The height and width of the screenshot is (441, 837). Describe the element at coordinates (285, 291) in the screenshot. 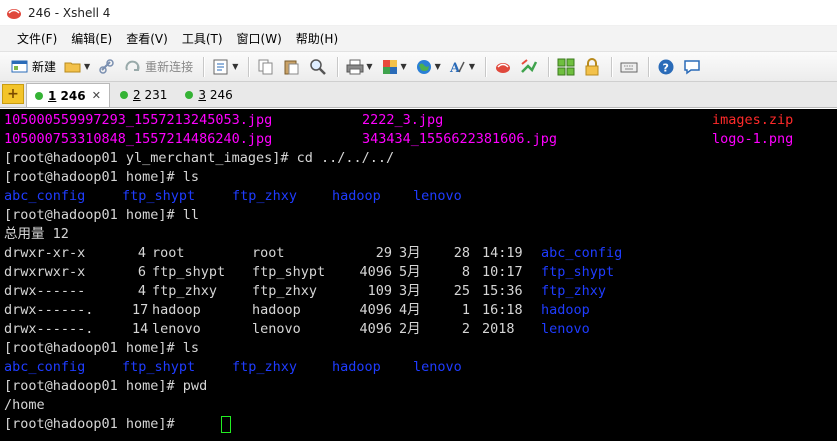

I see `ll-group: ftp_zhxy` at that location.